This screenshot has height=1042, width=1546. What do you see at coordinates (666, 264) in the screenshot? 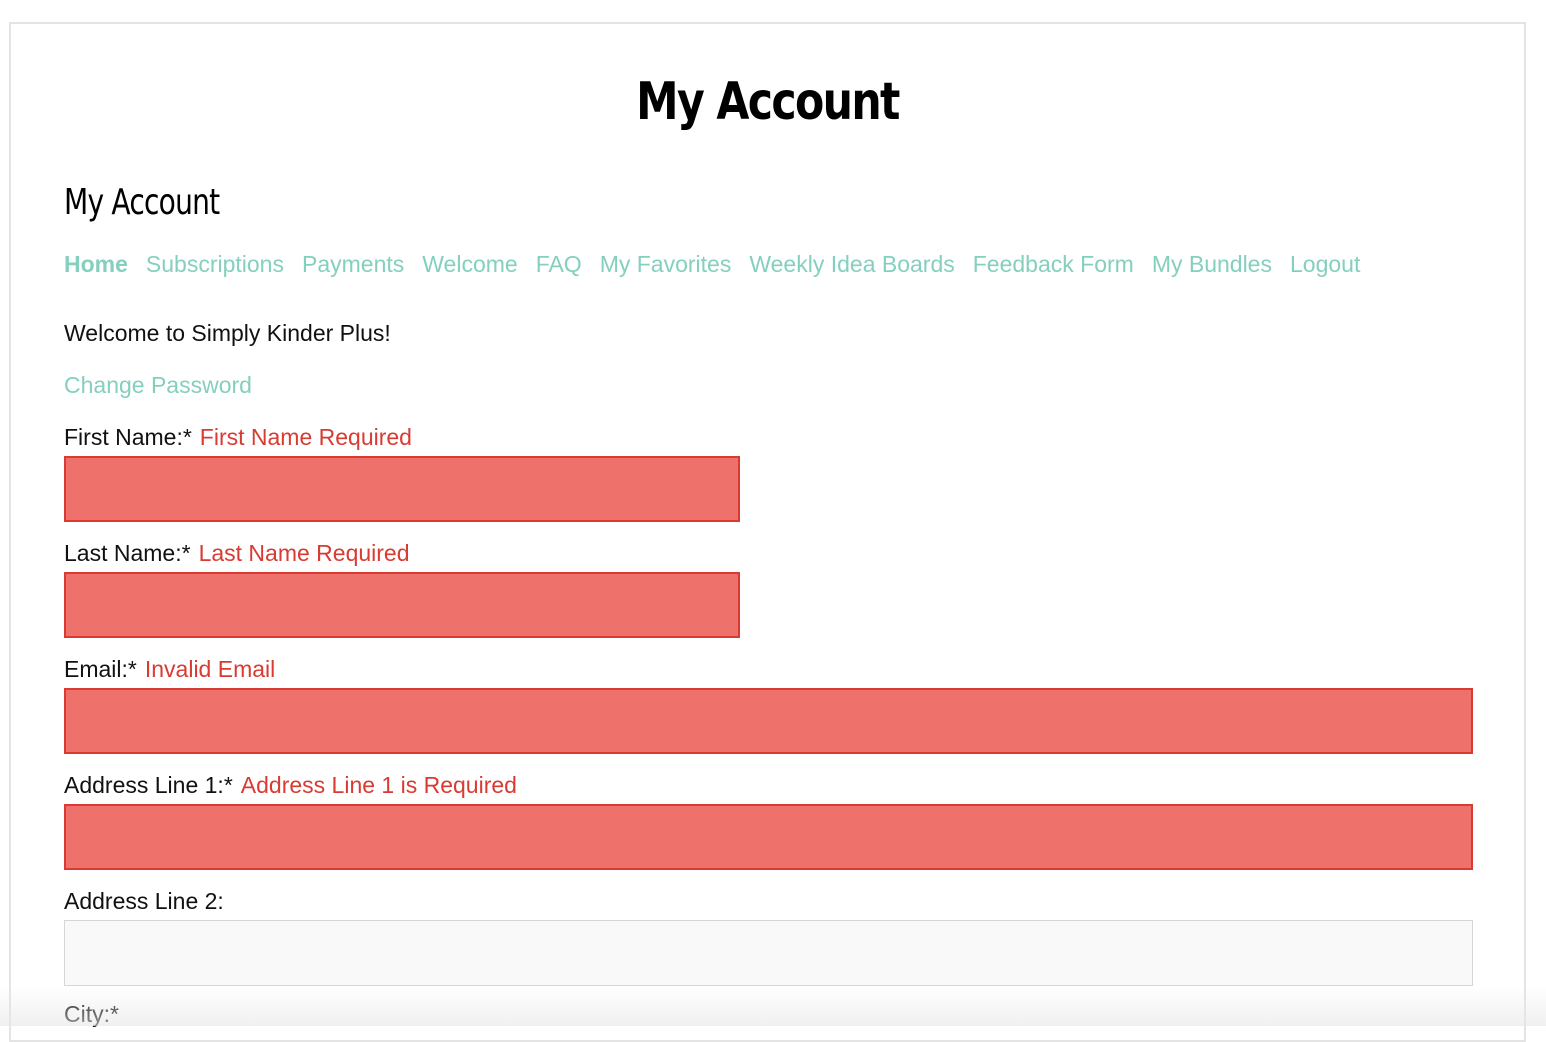
I see `nav-my-favorites: My Favorites` at bounding box center [666, 264].